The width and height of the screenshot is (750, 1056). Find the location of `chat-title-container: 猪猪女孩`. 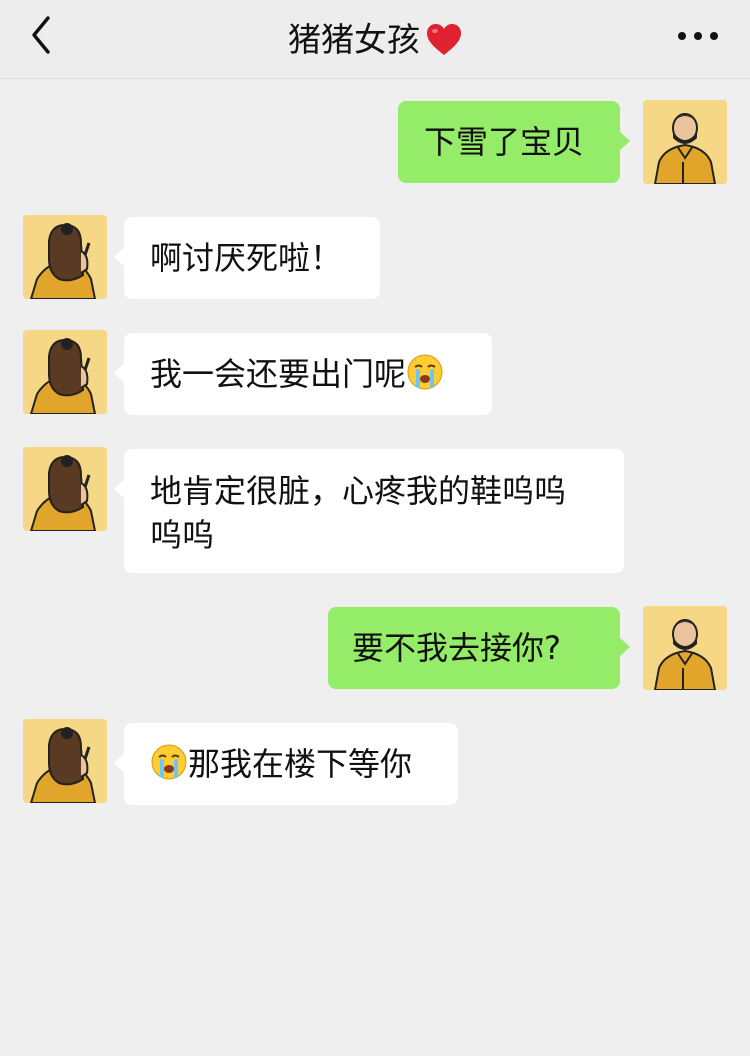

chat-title-container: 猪猪女孩 is located at coordinates (375, 43).